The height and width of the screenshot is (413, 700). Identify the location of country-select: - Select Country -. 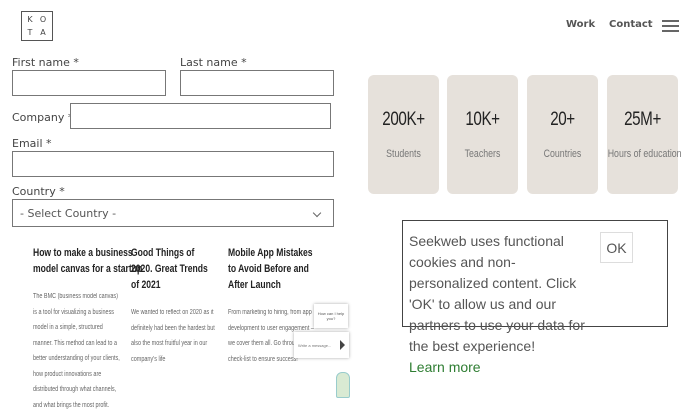
(173, 213).